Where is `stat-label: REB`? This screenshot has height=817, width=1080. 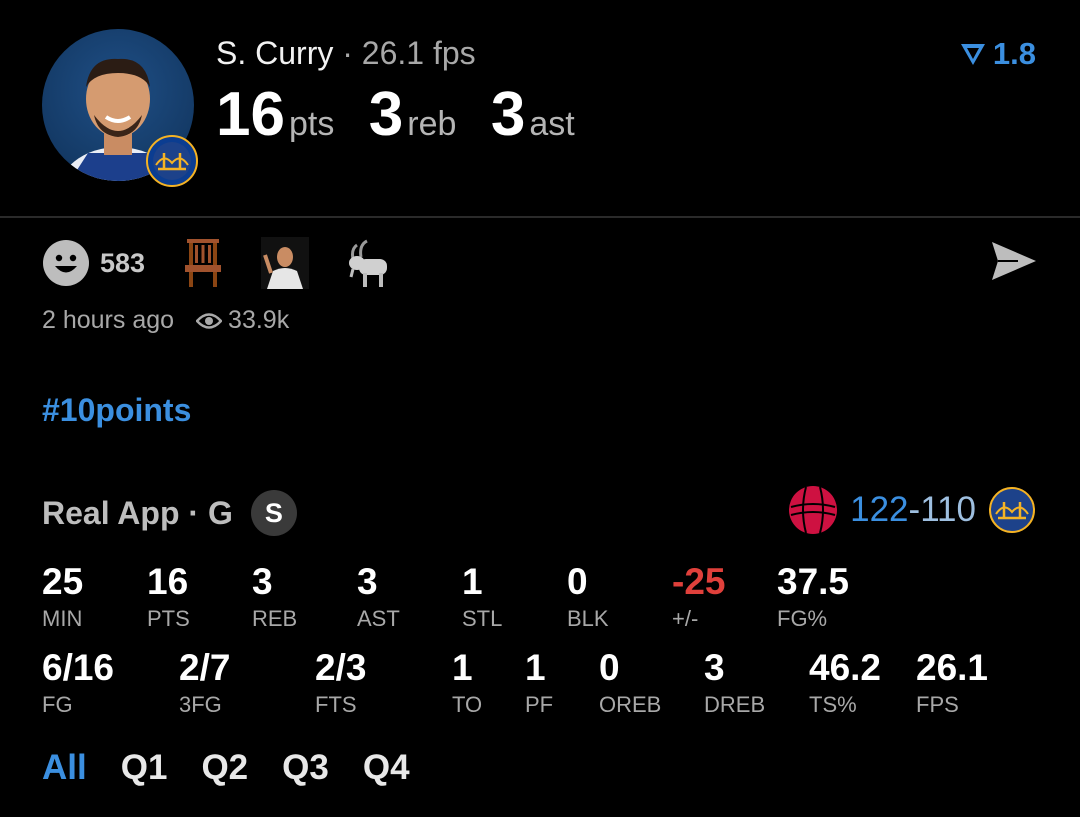 stat-label: REB is located at coordinates (275, 618).